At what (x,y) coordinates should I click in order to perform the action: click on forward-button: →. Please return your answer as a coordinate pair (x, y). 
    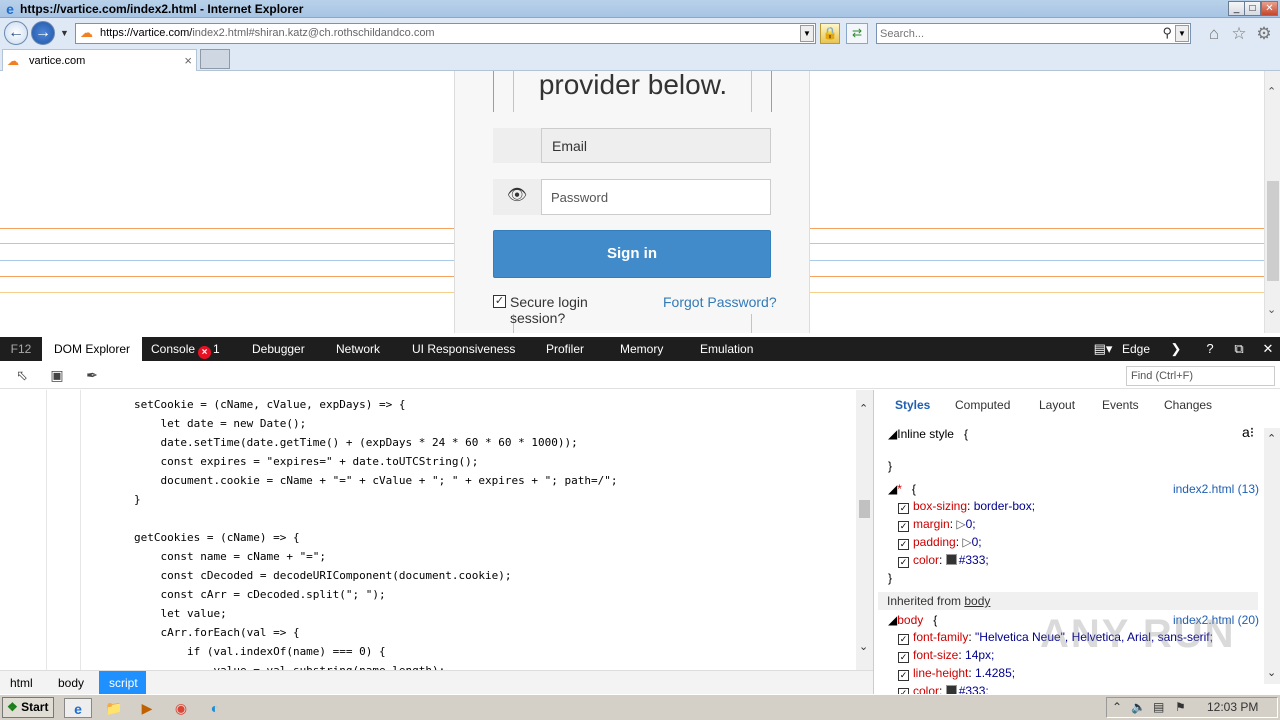
    Looking at the image, I should click on (43, 33).